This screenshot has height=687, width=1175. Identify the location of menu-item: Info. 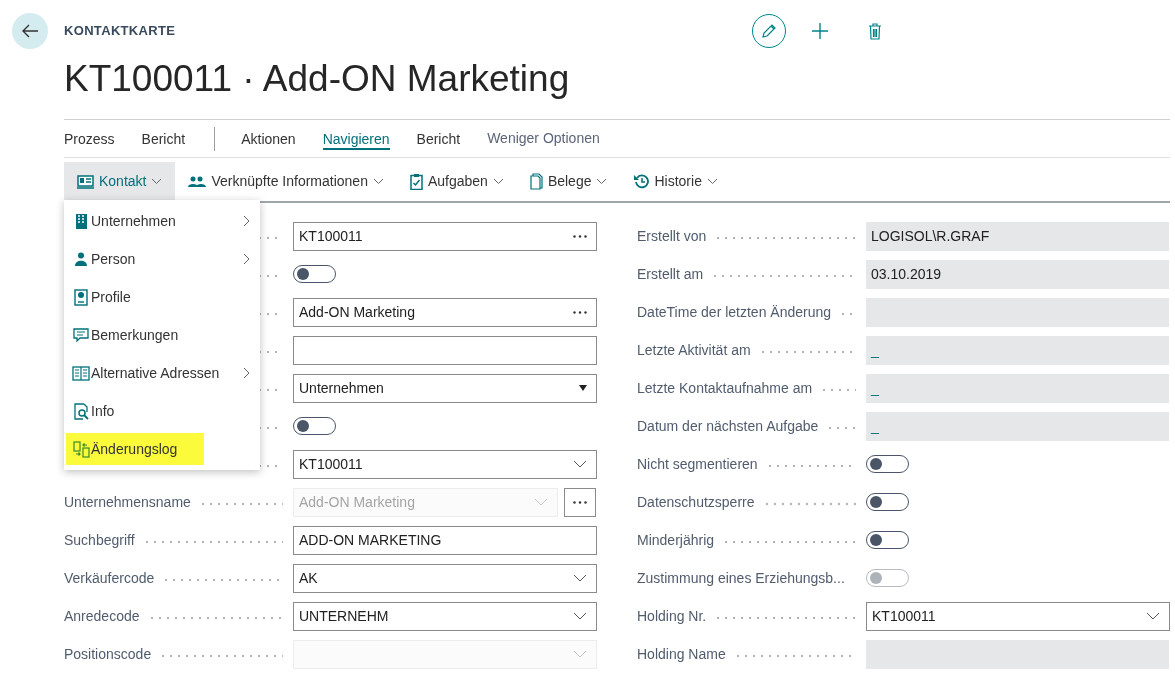
(162, 411).